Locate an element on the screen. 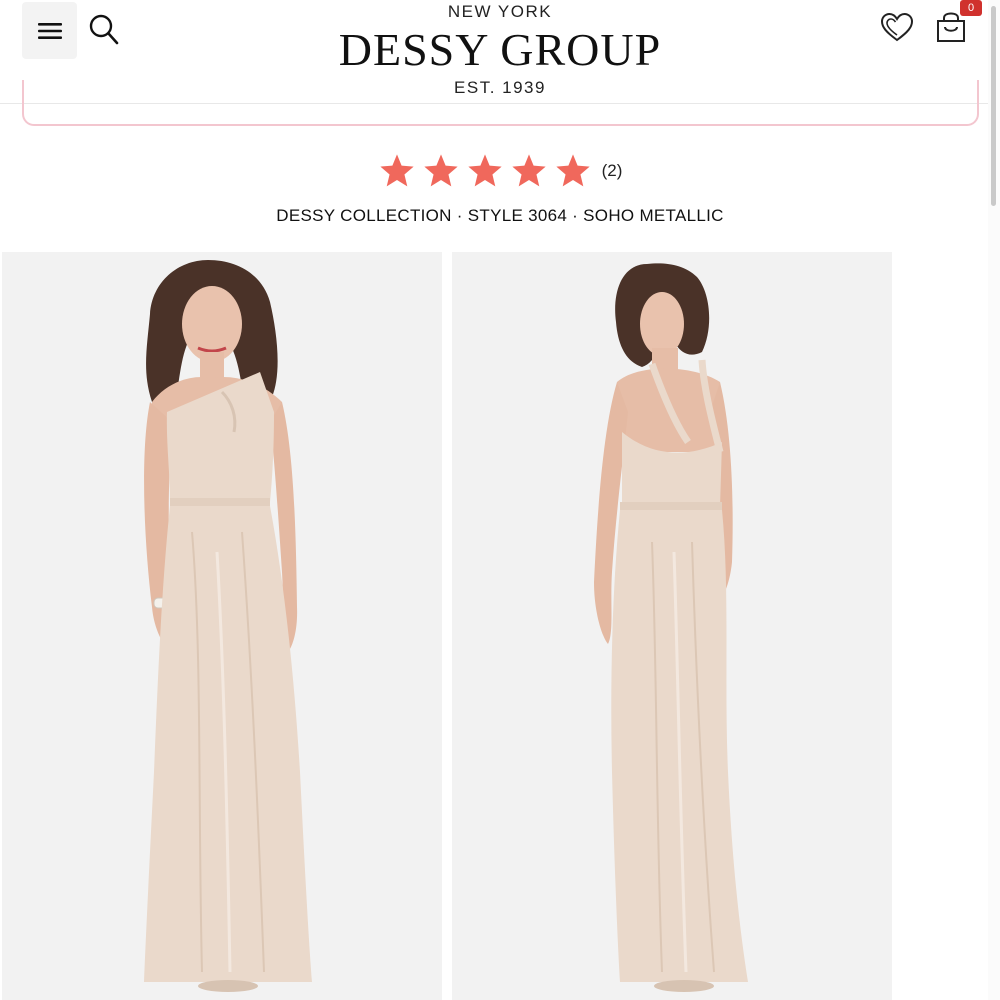  gown-back-illustration is located at coordinates (671, 627).